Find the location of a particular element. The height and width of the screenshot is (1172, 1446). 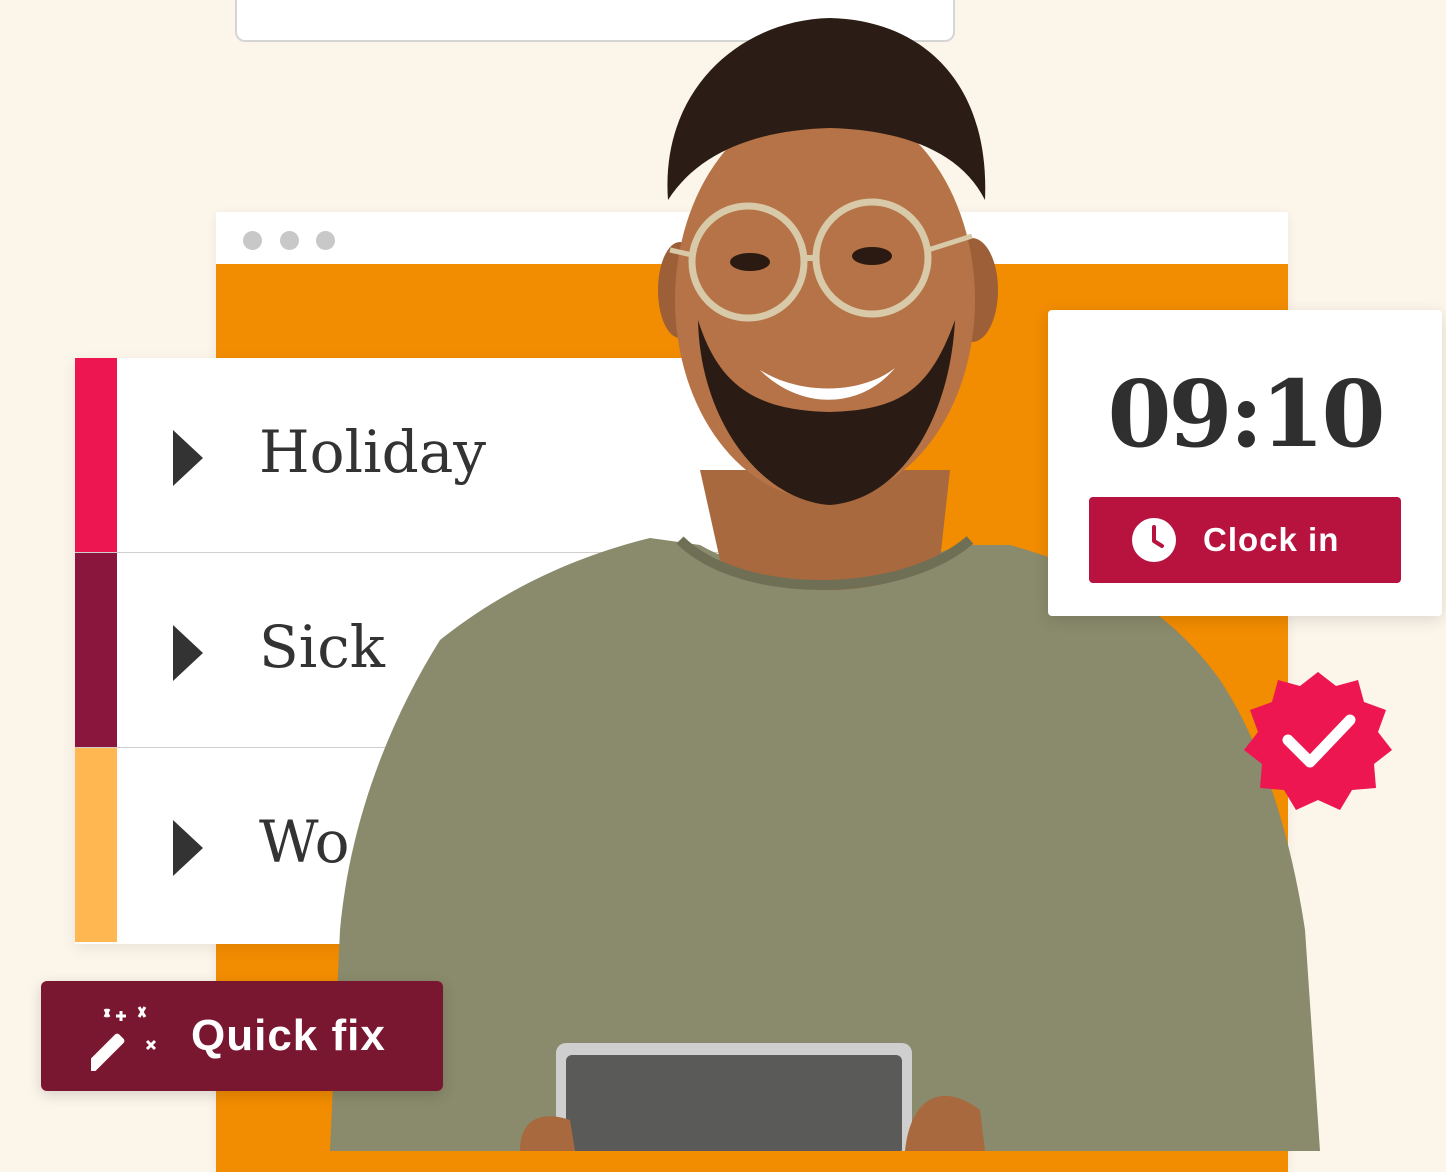

clock-in-label: Clock in is located at coordinates (1271, 539).